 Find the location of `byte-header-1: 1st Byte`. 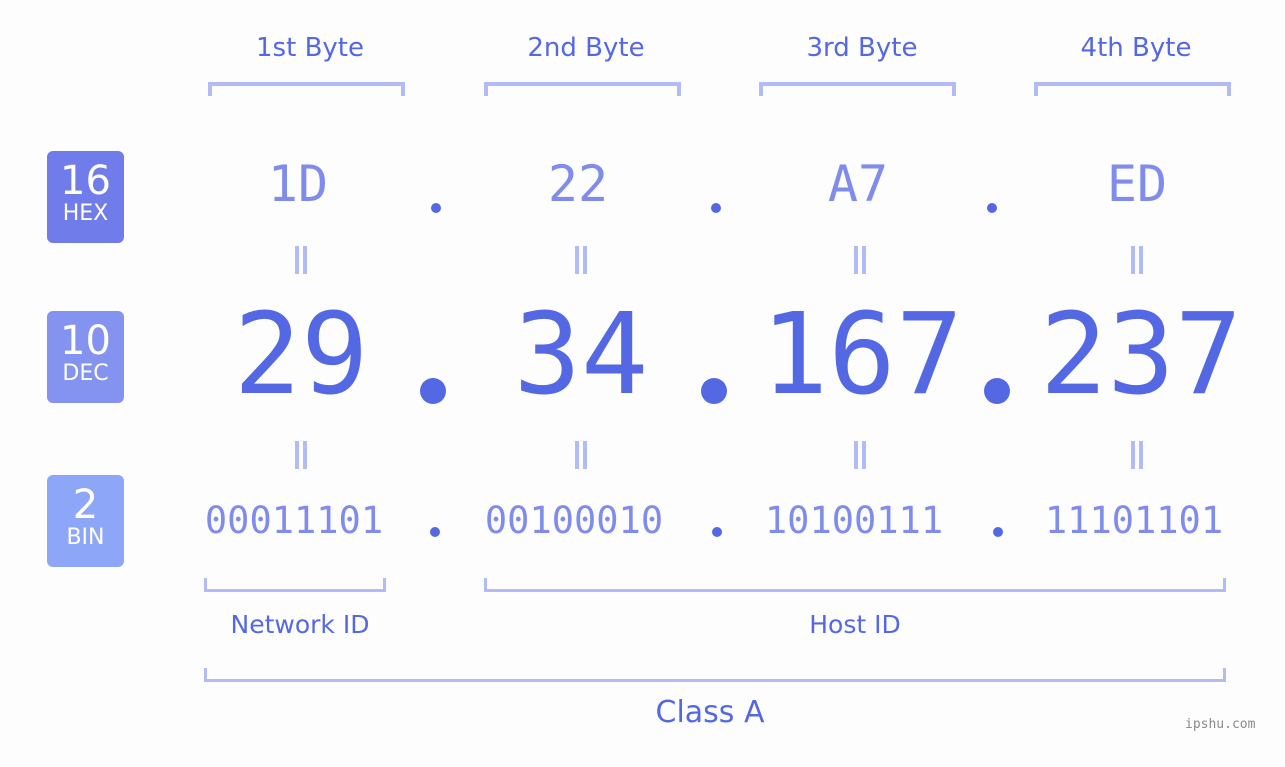

byte-header-1: 1st Byte is located at coordinates (310, 48).